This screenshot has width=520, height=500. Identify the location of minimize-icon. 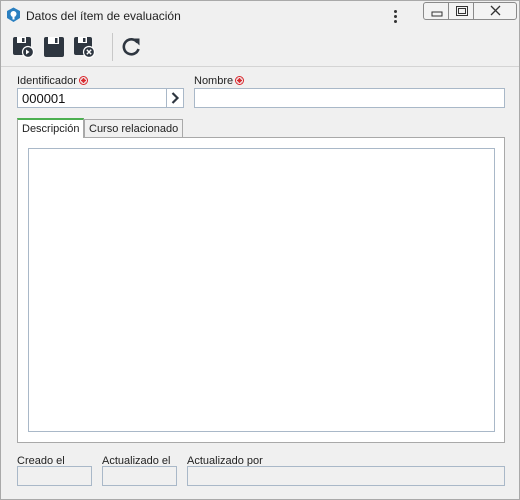
(437, 14).